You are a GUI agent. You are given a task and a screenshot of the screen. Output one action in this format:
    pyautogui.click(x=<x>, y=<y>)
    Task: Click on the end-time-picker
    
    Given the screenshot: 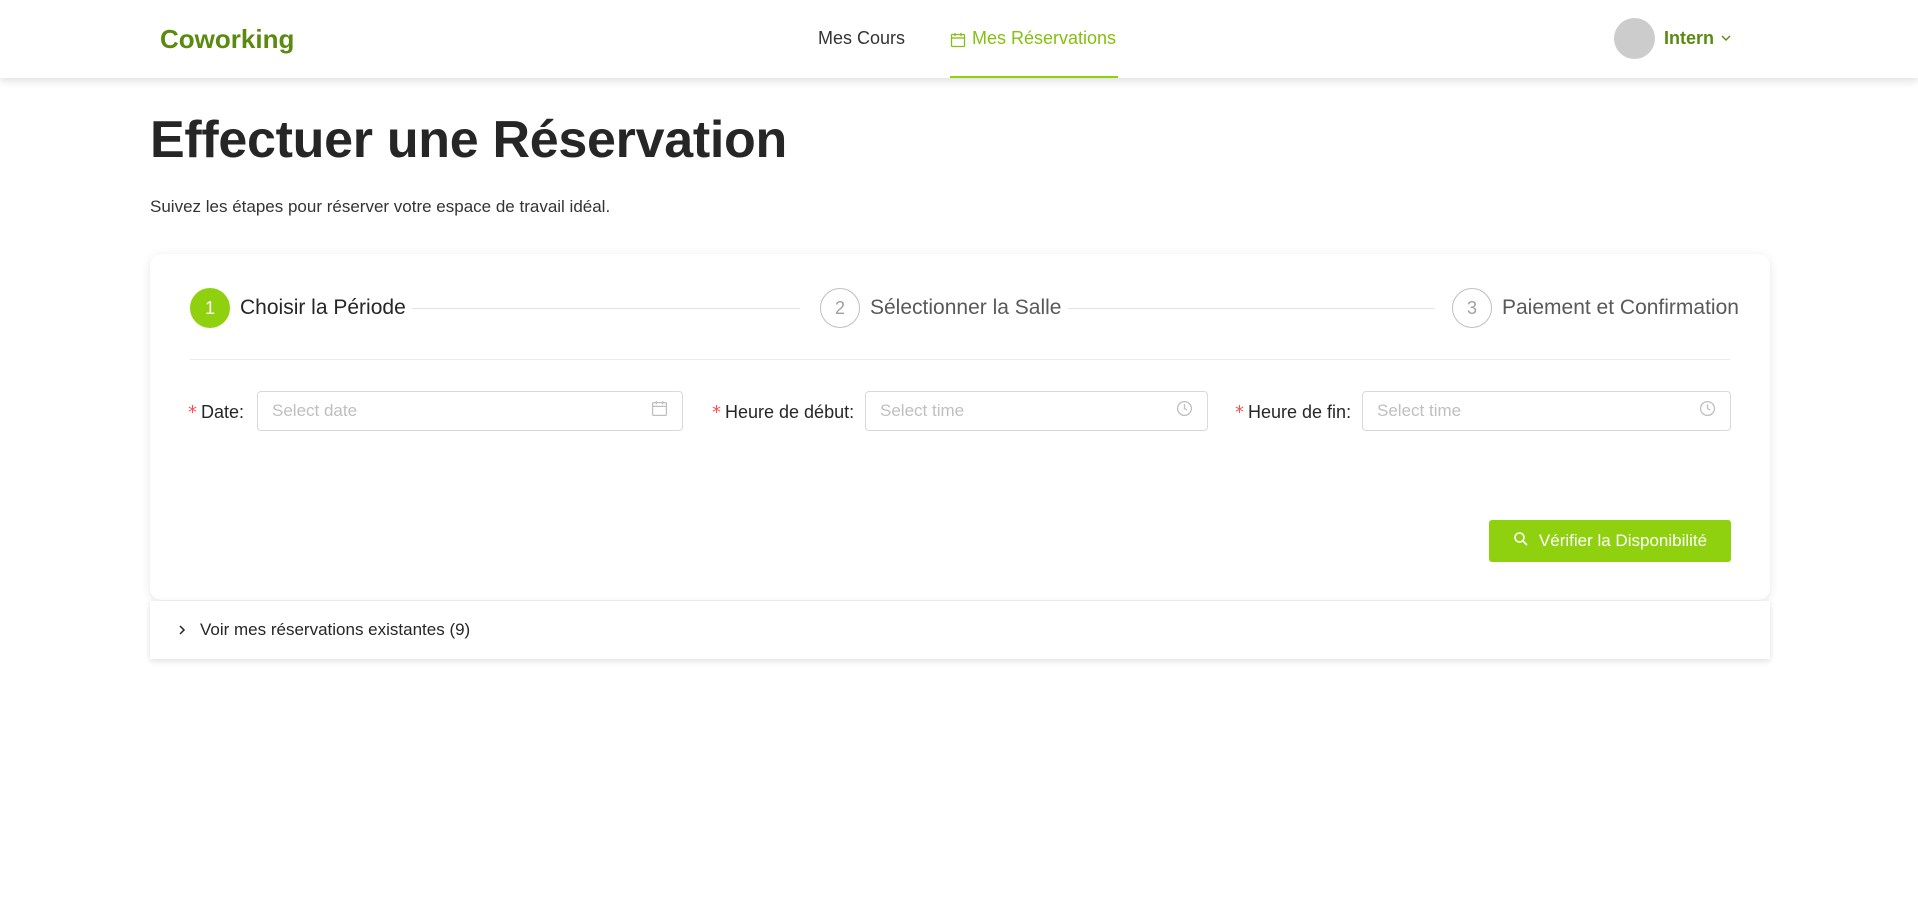 What is the action you would take?
    pyautogui.click(x=1546, y=411)
    